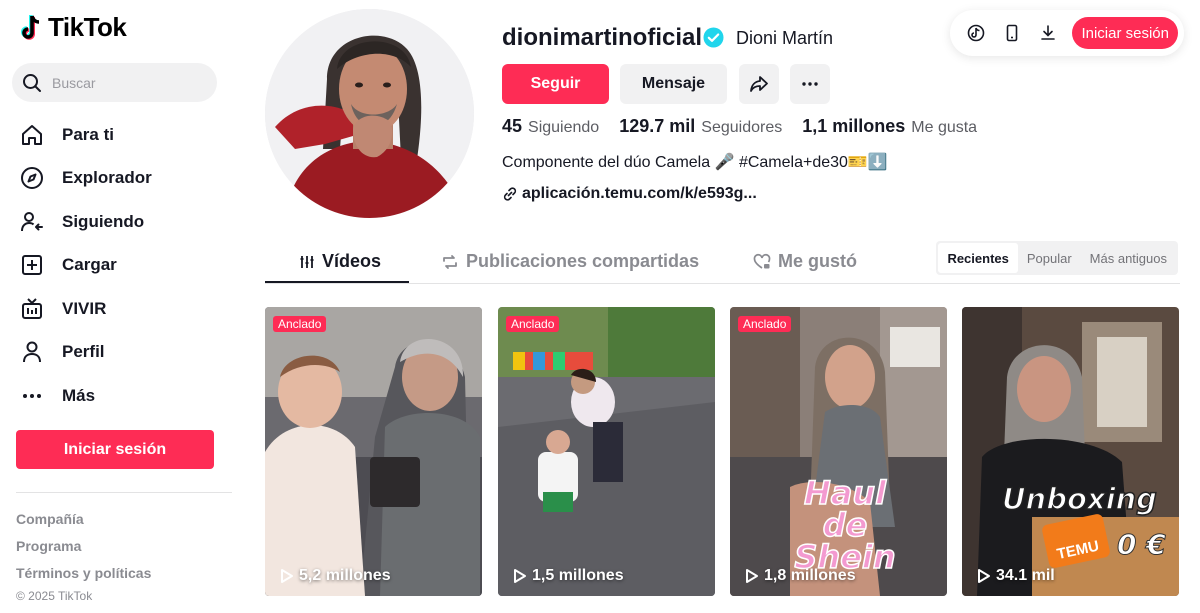  I want to click on video-views: 34.1 mil, so click(1016, 576).